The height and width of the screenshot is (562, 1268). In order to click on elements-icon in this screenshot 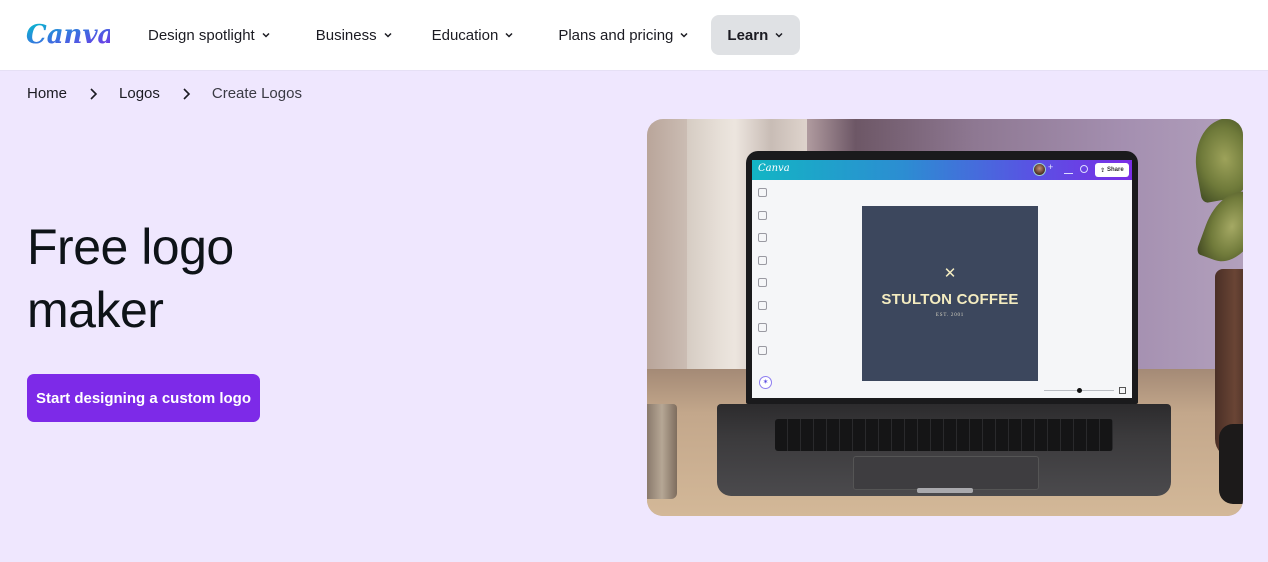, I will do `click(762, 215)`.